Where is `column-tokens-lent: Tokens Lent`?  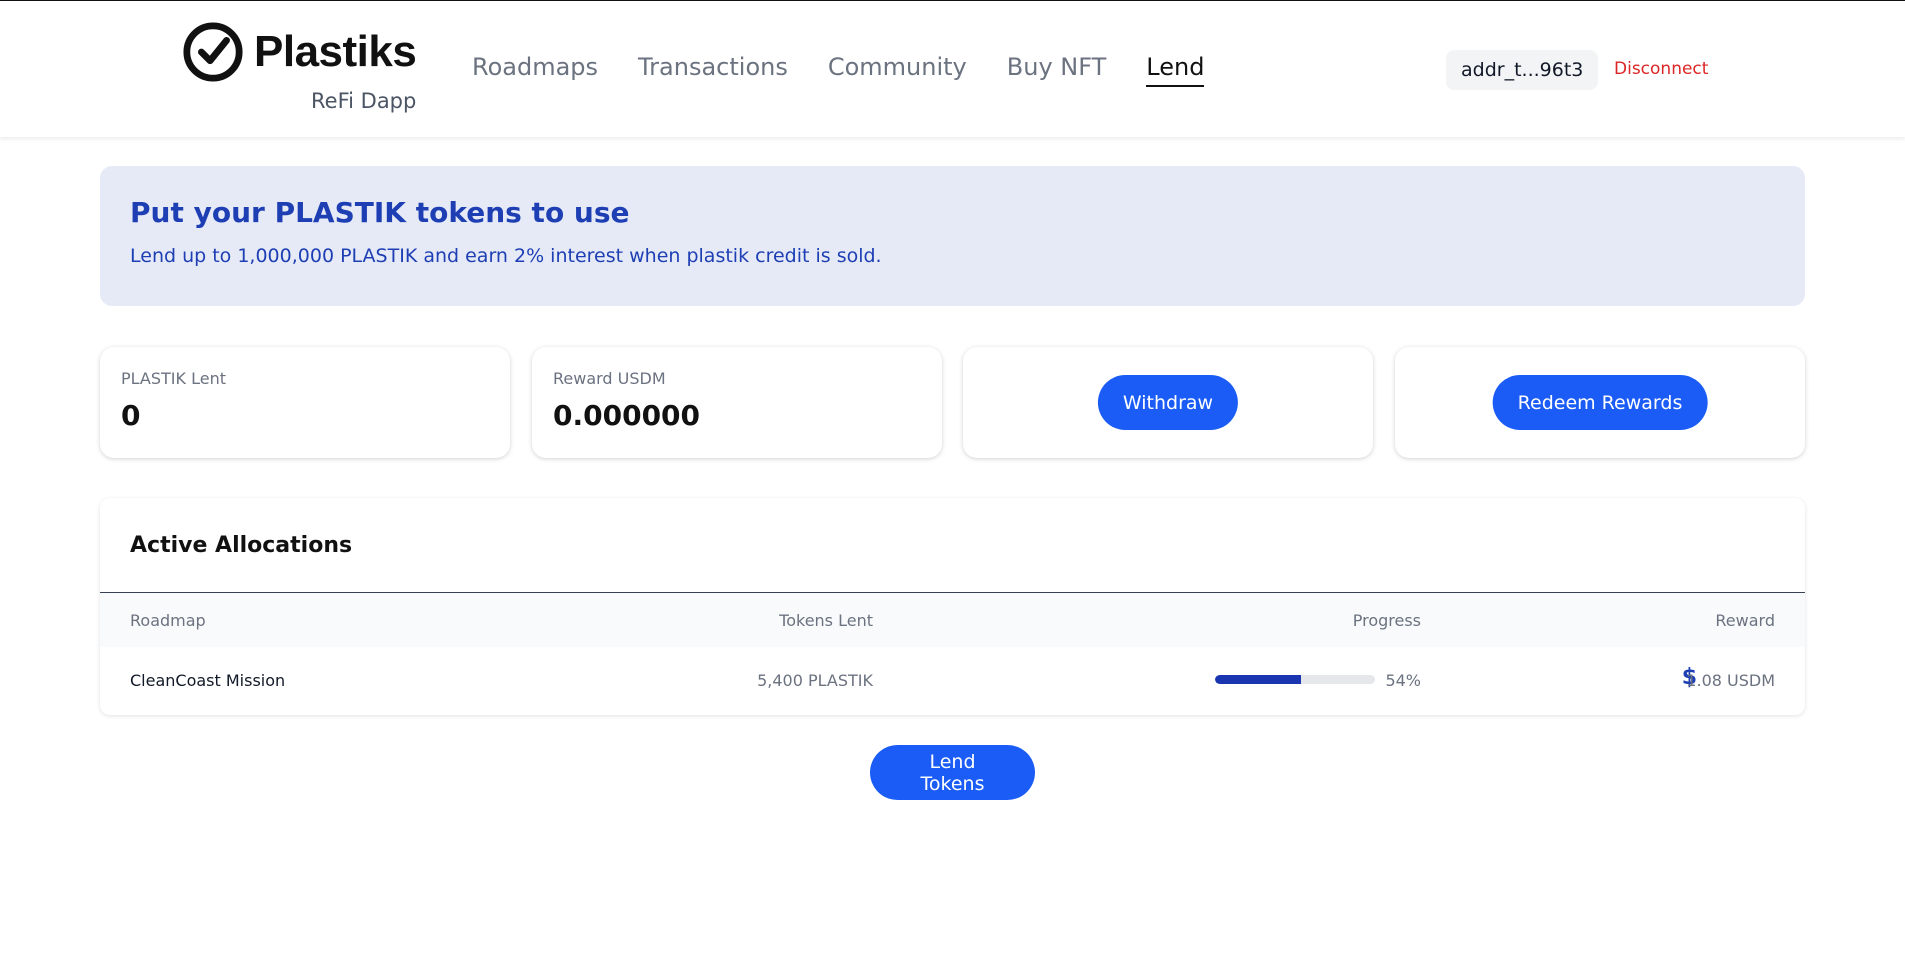 column-tokens-lent: Tokens Lent is located at coordinates (826, 620).